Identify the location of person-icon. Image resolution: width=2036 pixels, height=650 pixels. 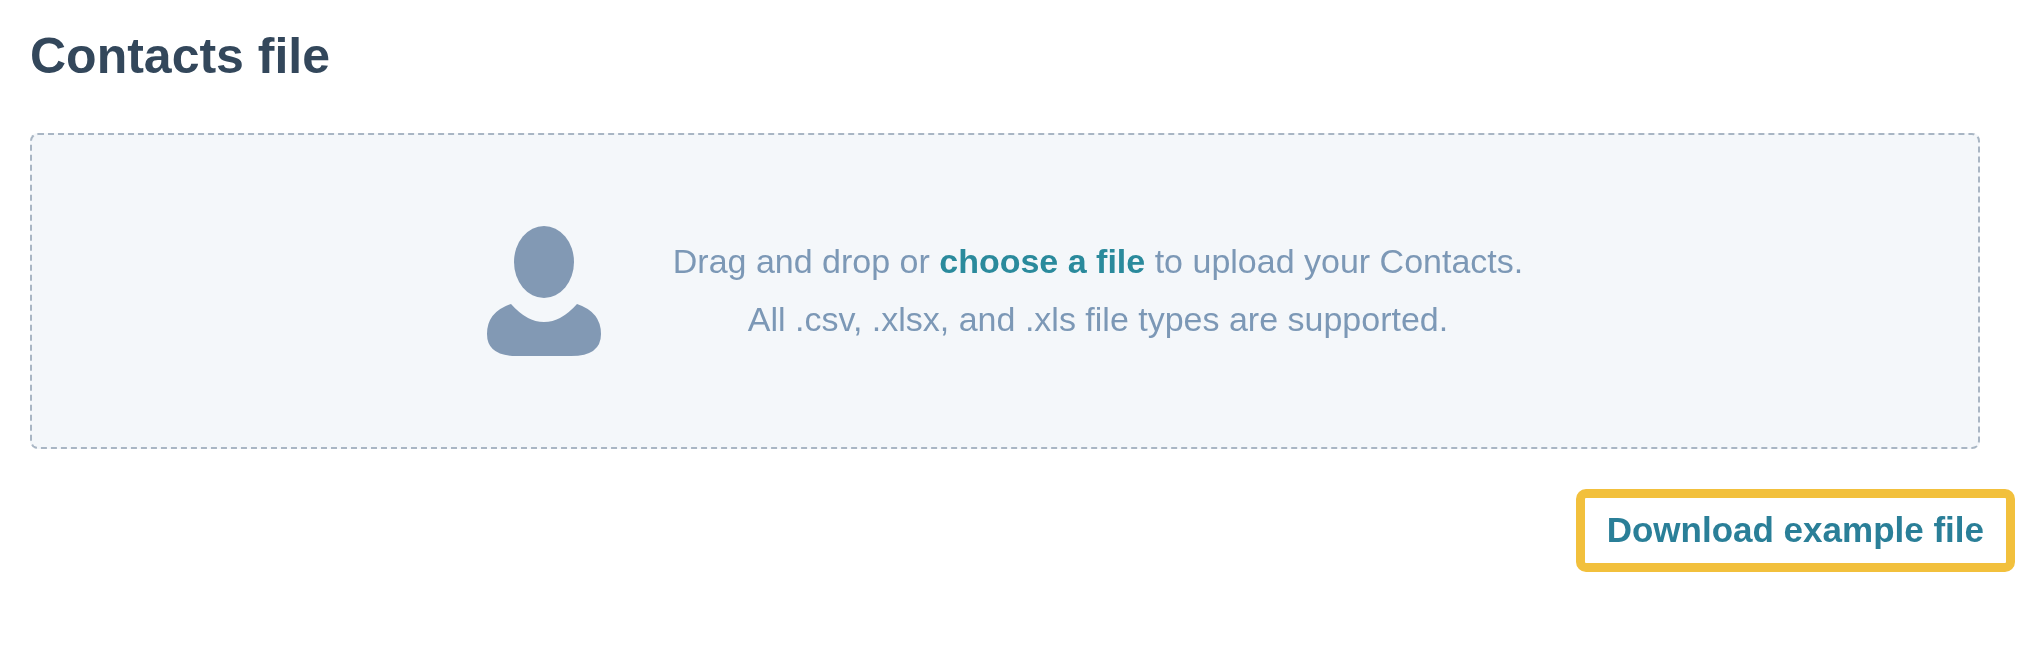
(543, 291).